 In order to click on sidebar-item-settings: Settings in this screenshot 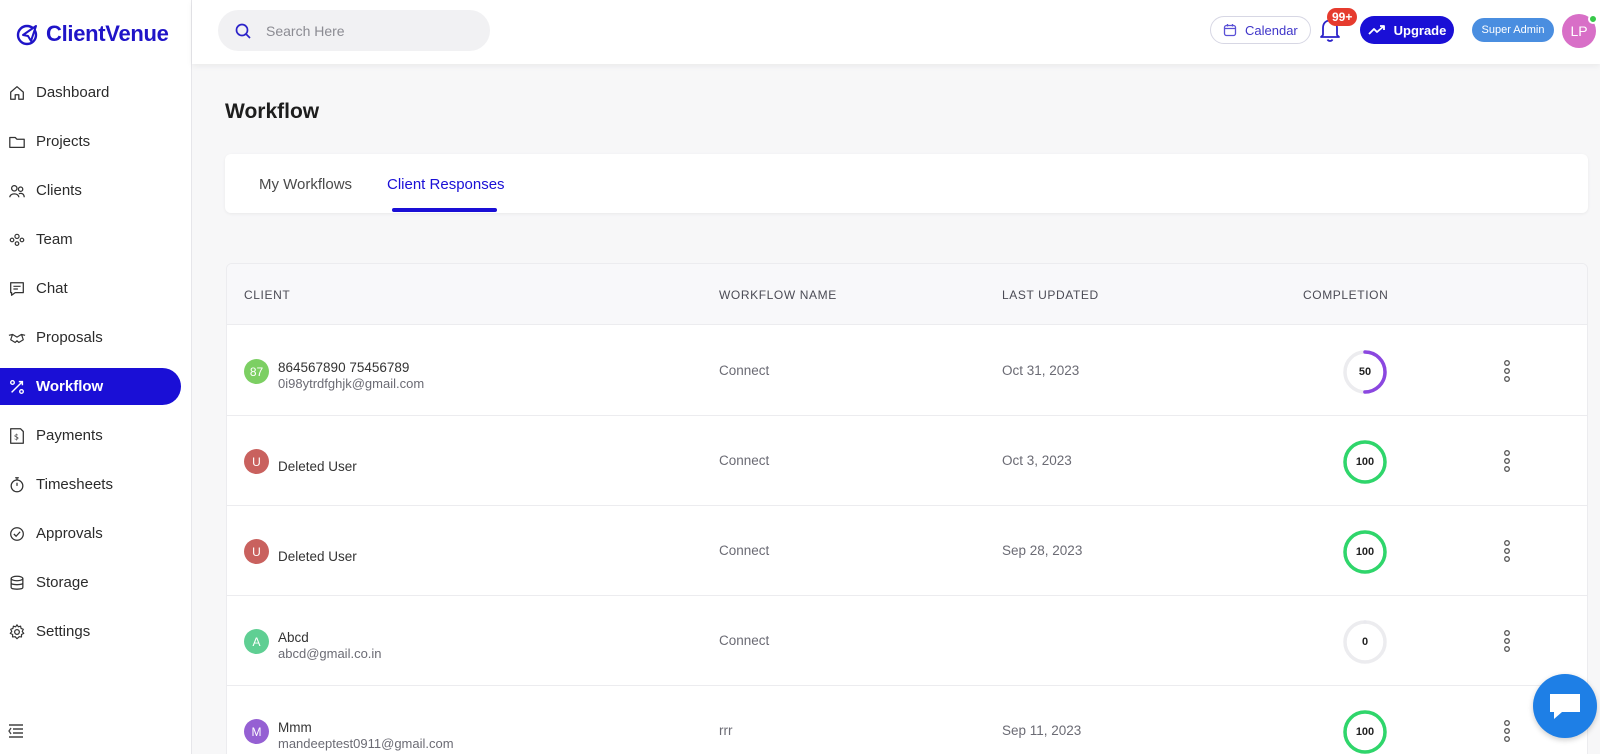, I will do `click(90, 631)`.